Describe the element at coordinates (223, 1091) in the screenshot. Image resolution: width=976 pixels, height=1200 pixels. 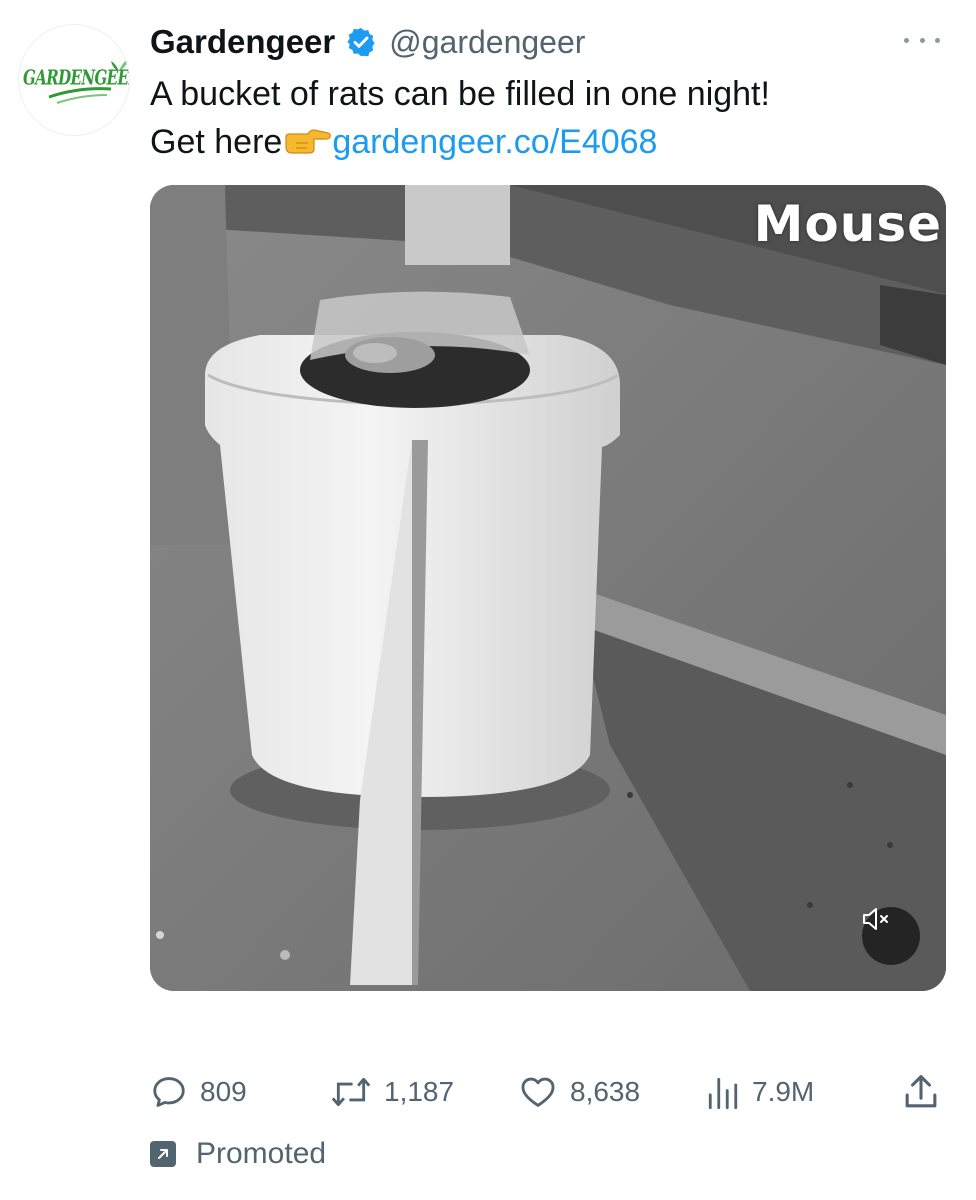
I see `reply-count: 809` at that location.